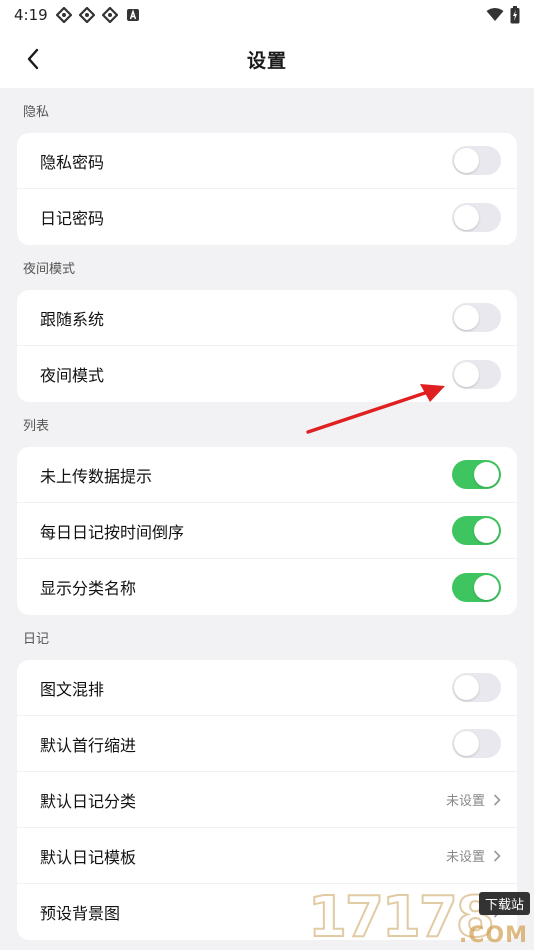  Describe the element at coordinates (267, 15) in the screenshot. I see `status-bar: 4:19` at that location.